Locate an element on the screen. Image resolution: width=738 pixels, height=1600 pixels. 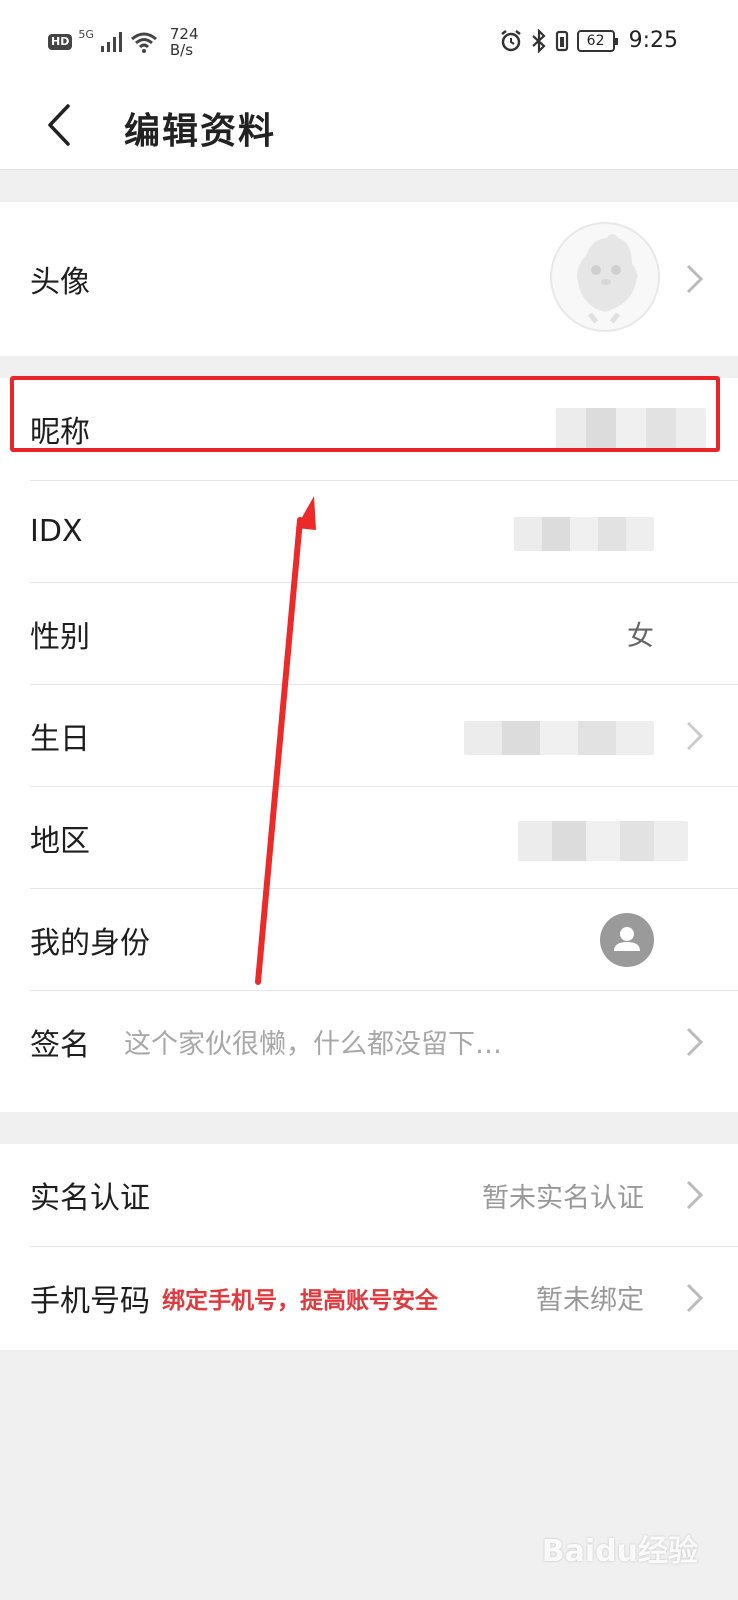
realname-label: 实名认证 is located at coordinates (90, 1198).